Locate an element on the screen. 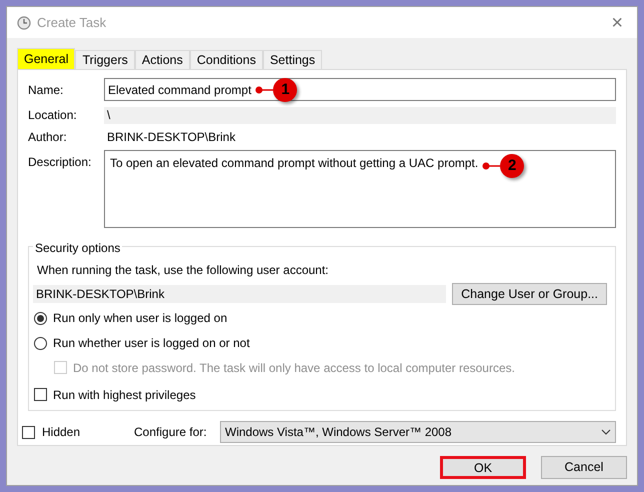 Image resolution: width=644 pixels, height=492 pixels. close-button: × is located at coordinates (617, 22).